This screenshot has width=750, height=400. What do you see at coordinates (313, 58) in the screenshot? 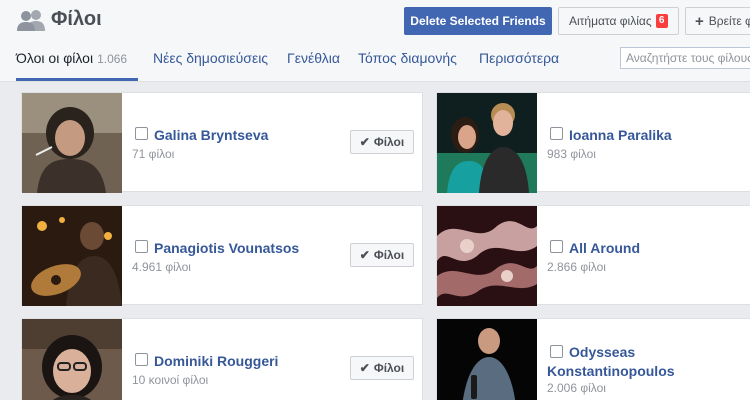
I see `tab-birthdays: Γενέθλια` at bounding box center [313, 58].